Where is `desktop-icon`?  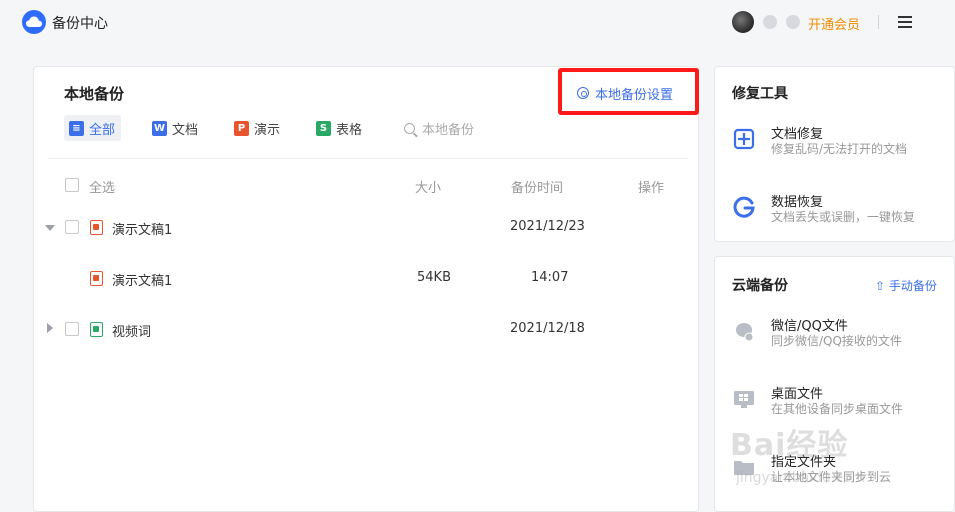 desktop-icon is located at coordinates (744, 399).